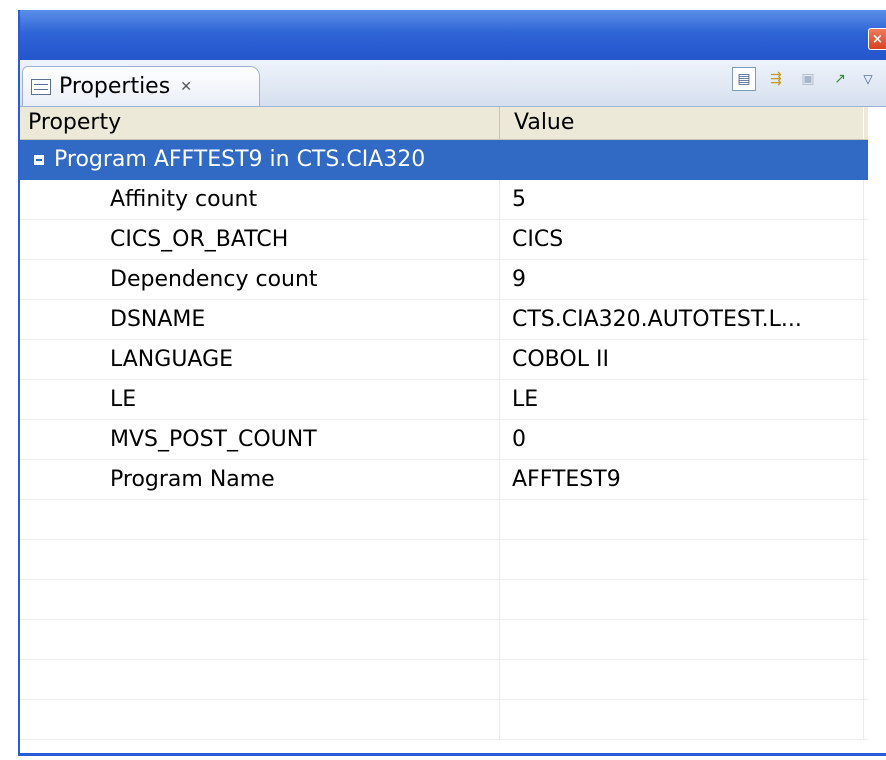 The width and height of the screenshot is (886, 760). I want to click on column-header-property: Property, so click(260, 123).